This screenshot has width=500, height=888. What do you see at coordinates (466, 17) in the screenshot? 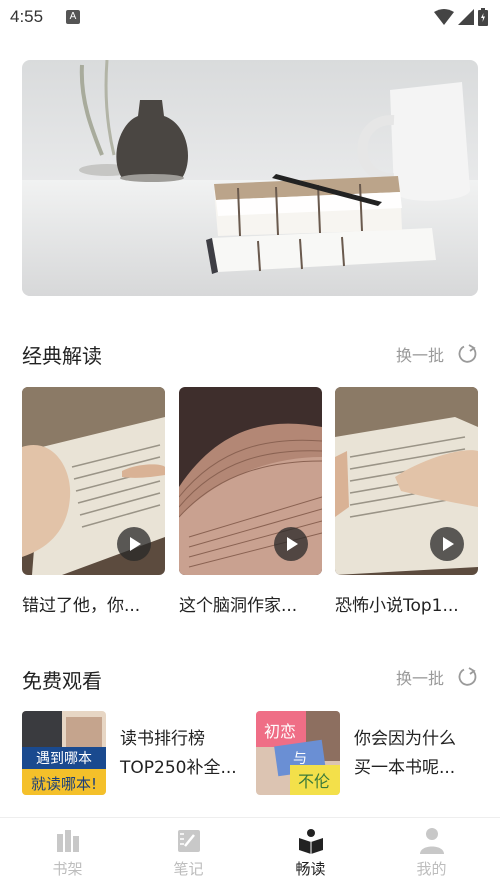
I see `signal-icon` at bounding box center [466, 17].